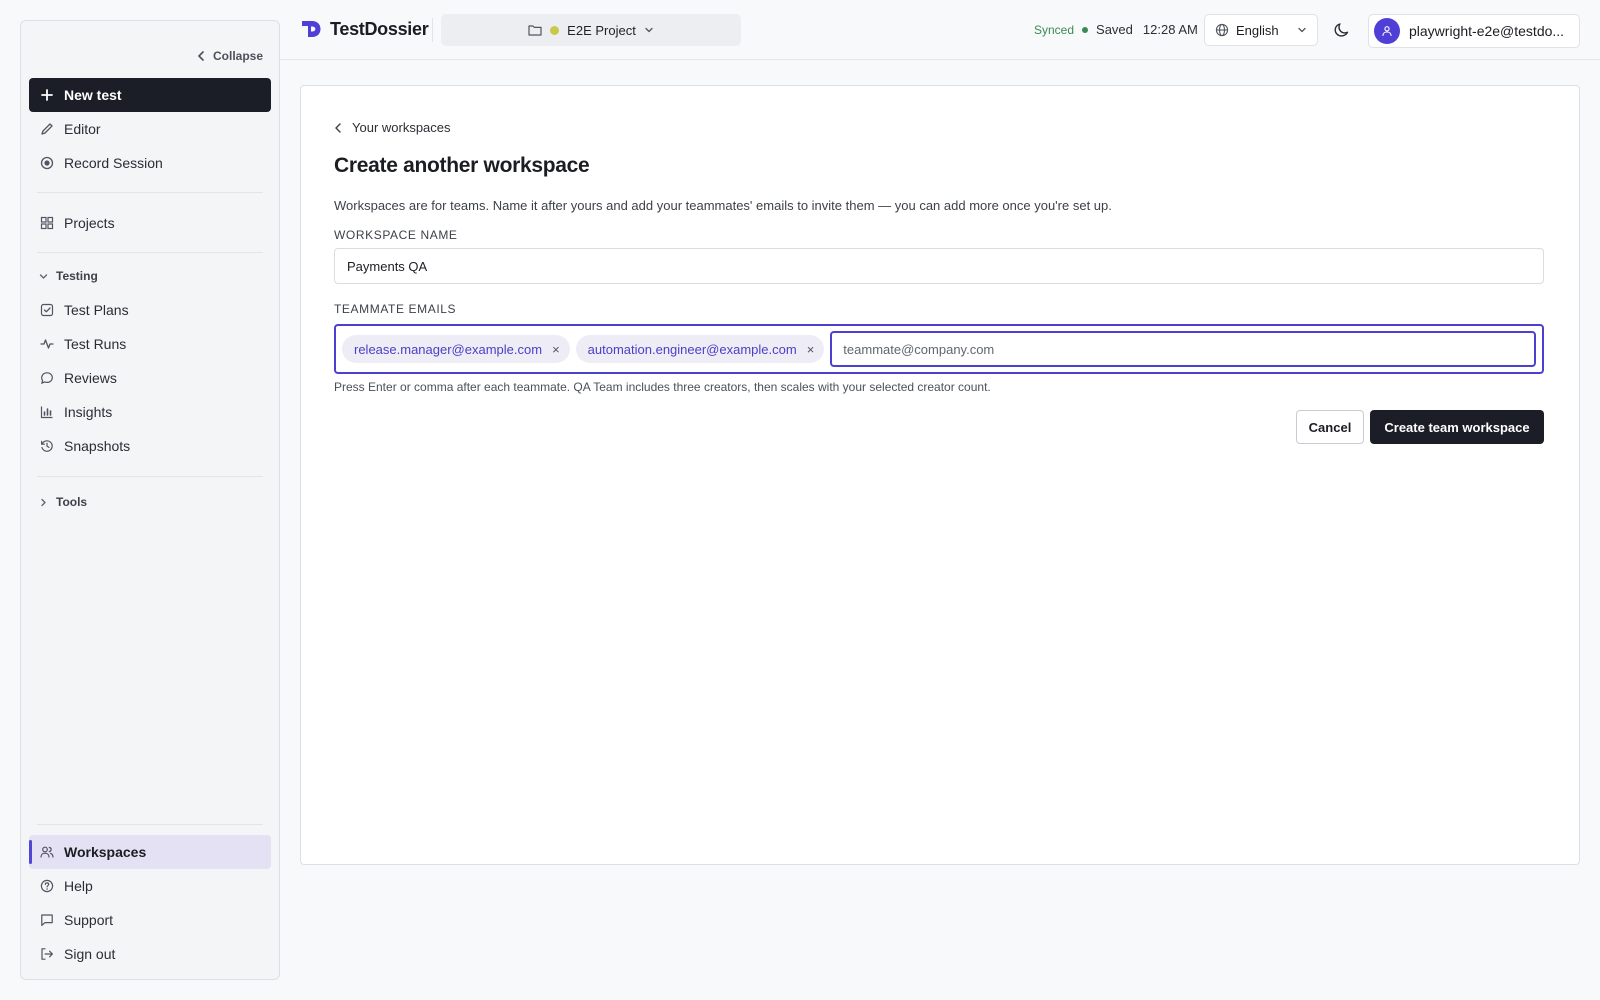  Describe the element at coordinates (150, 95) in the screenshot. I see `new-test-button: New test` at that location.